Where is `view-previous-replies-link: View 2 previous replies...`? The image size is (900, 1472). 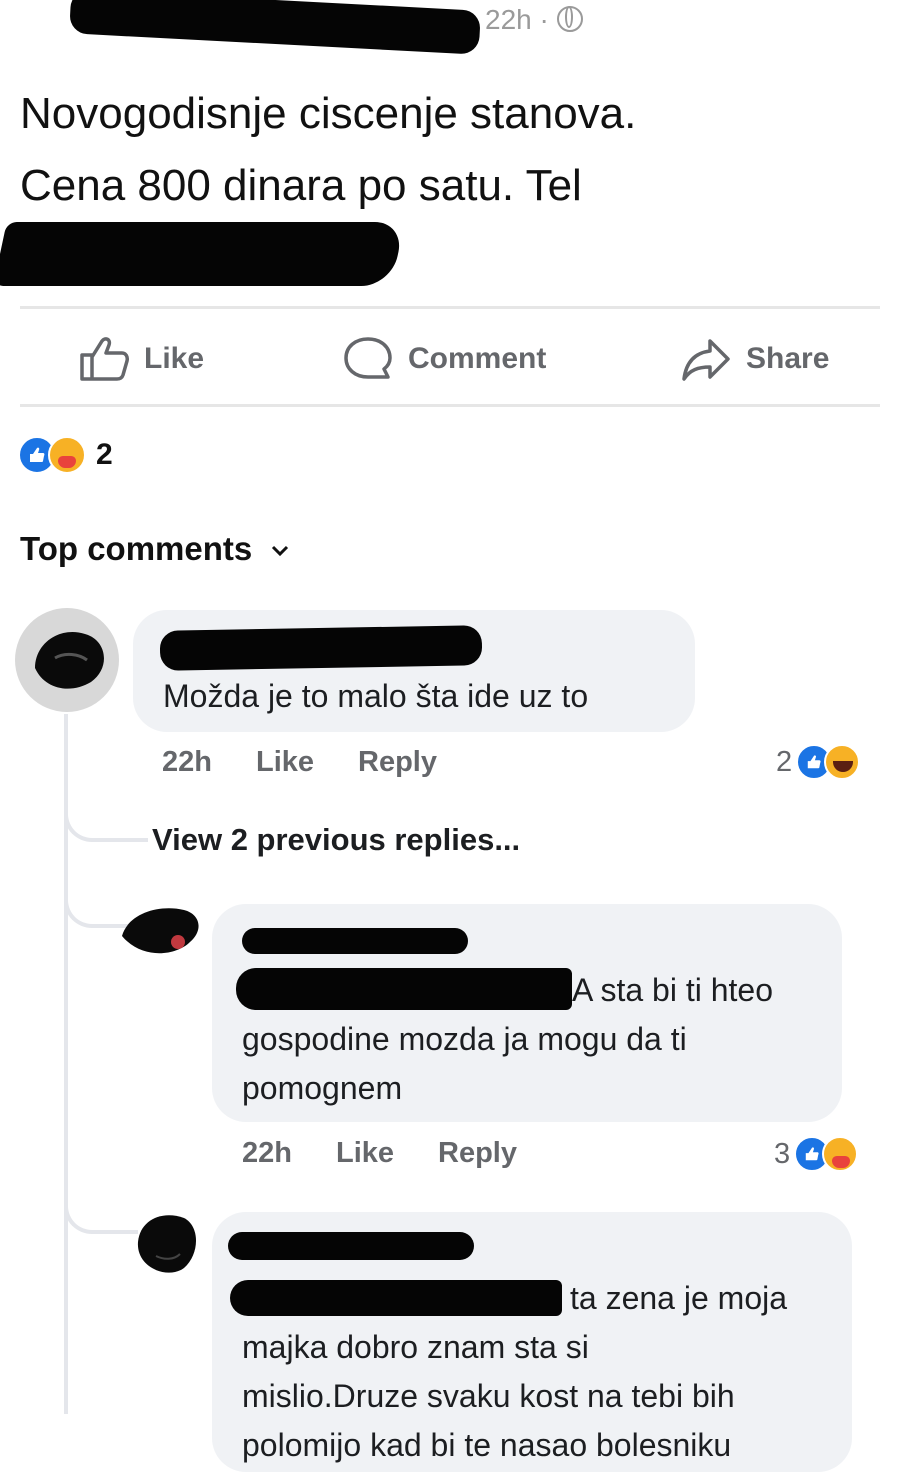 view-previous-replies-link: View 2 previous replies... is located at coordinates (336, 840).